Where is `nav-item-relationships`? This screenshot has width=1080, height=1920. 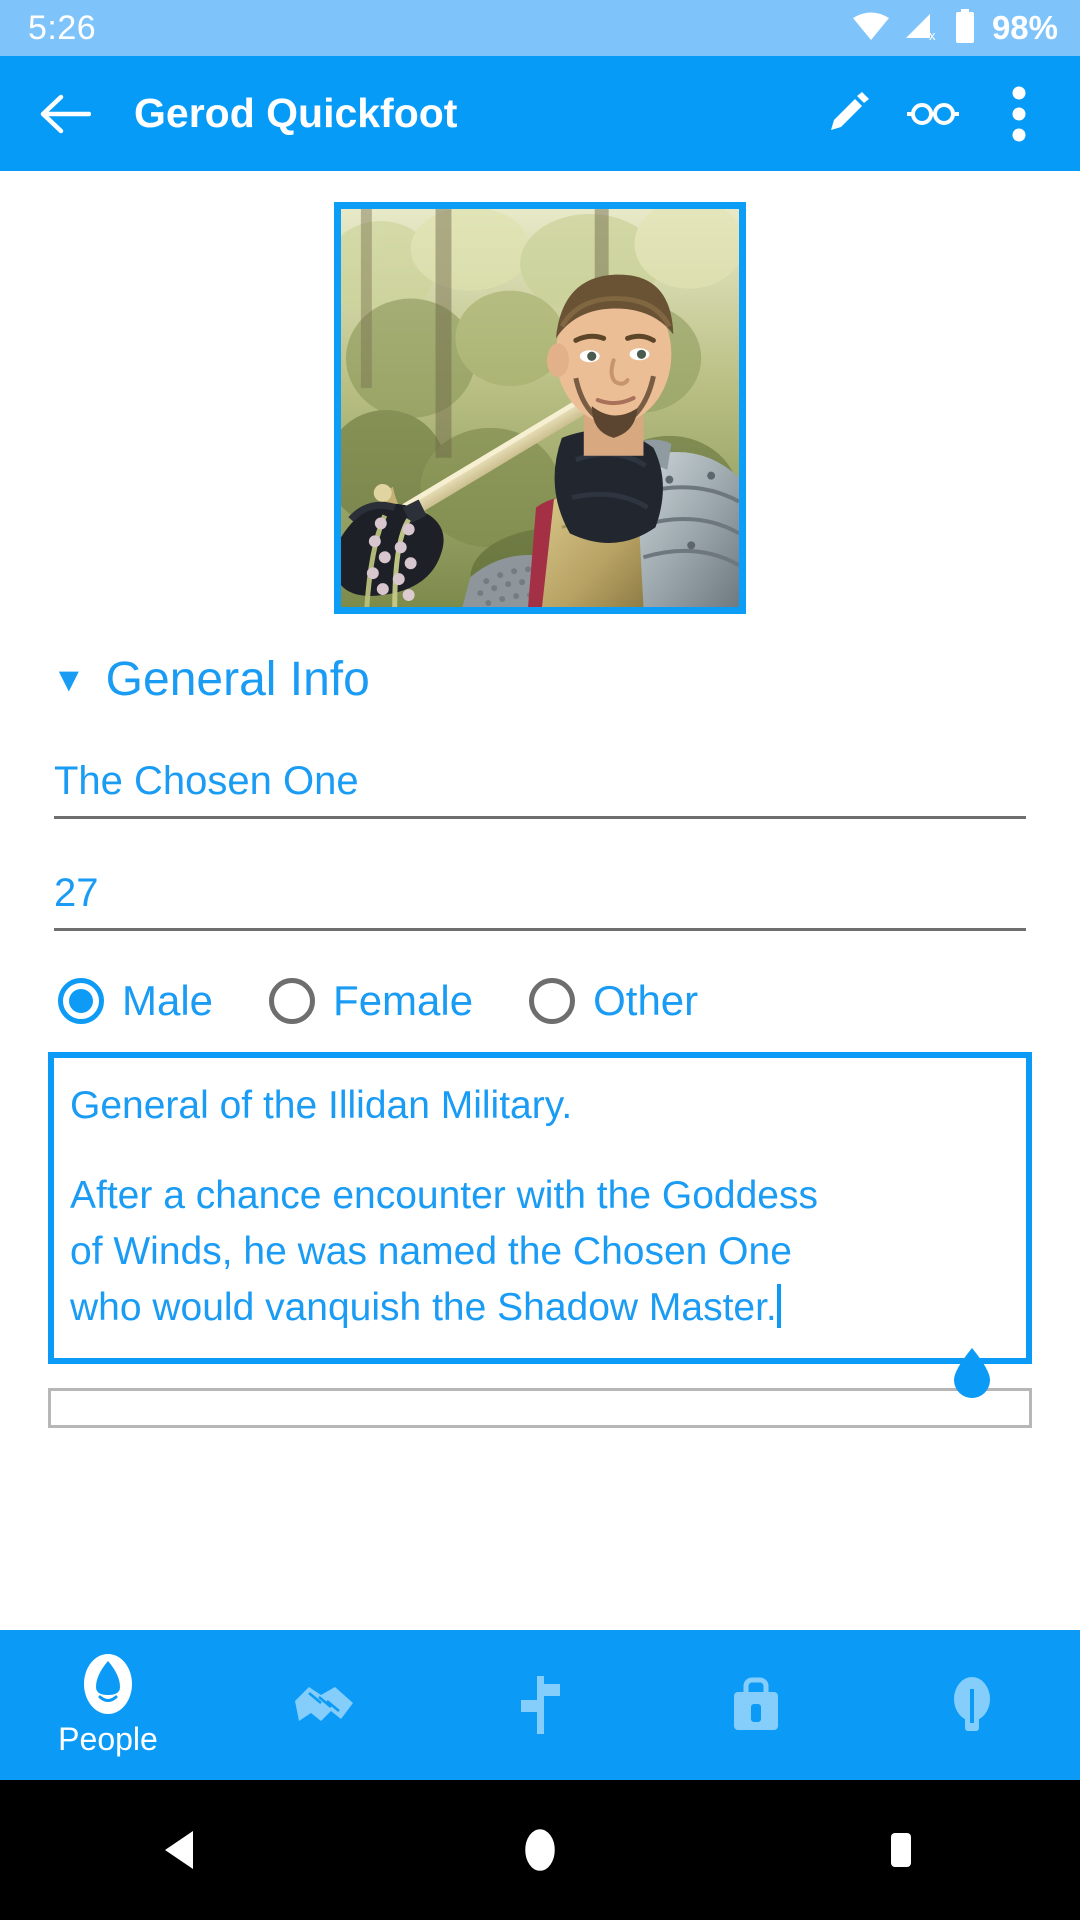
nav-item-relationships is located at coordinates (324, 1705).